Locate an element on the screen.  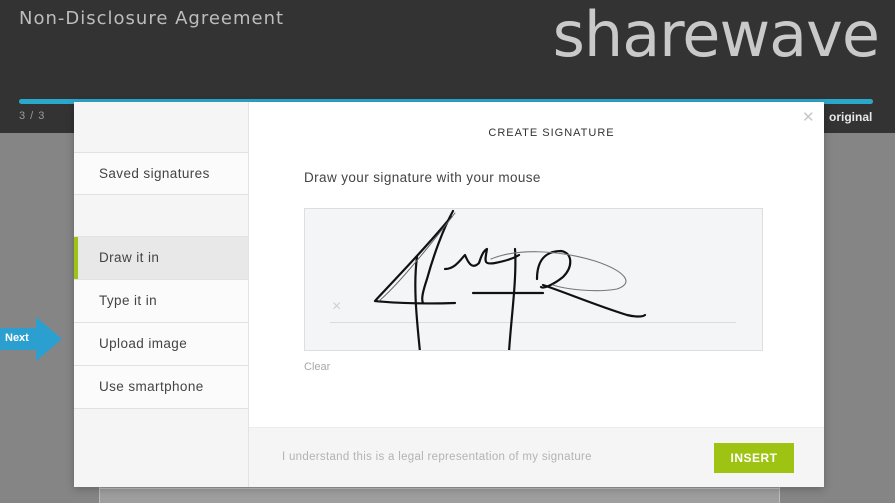
signature-instruction: Draw your signature with your mouse is located at coordinates (422, 177).